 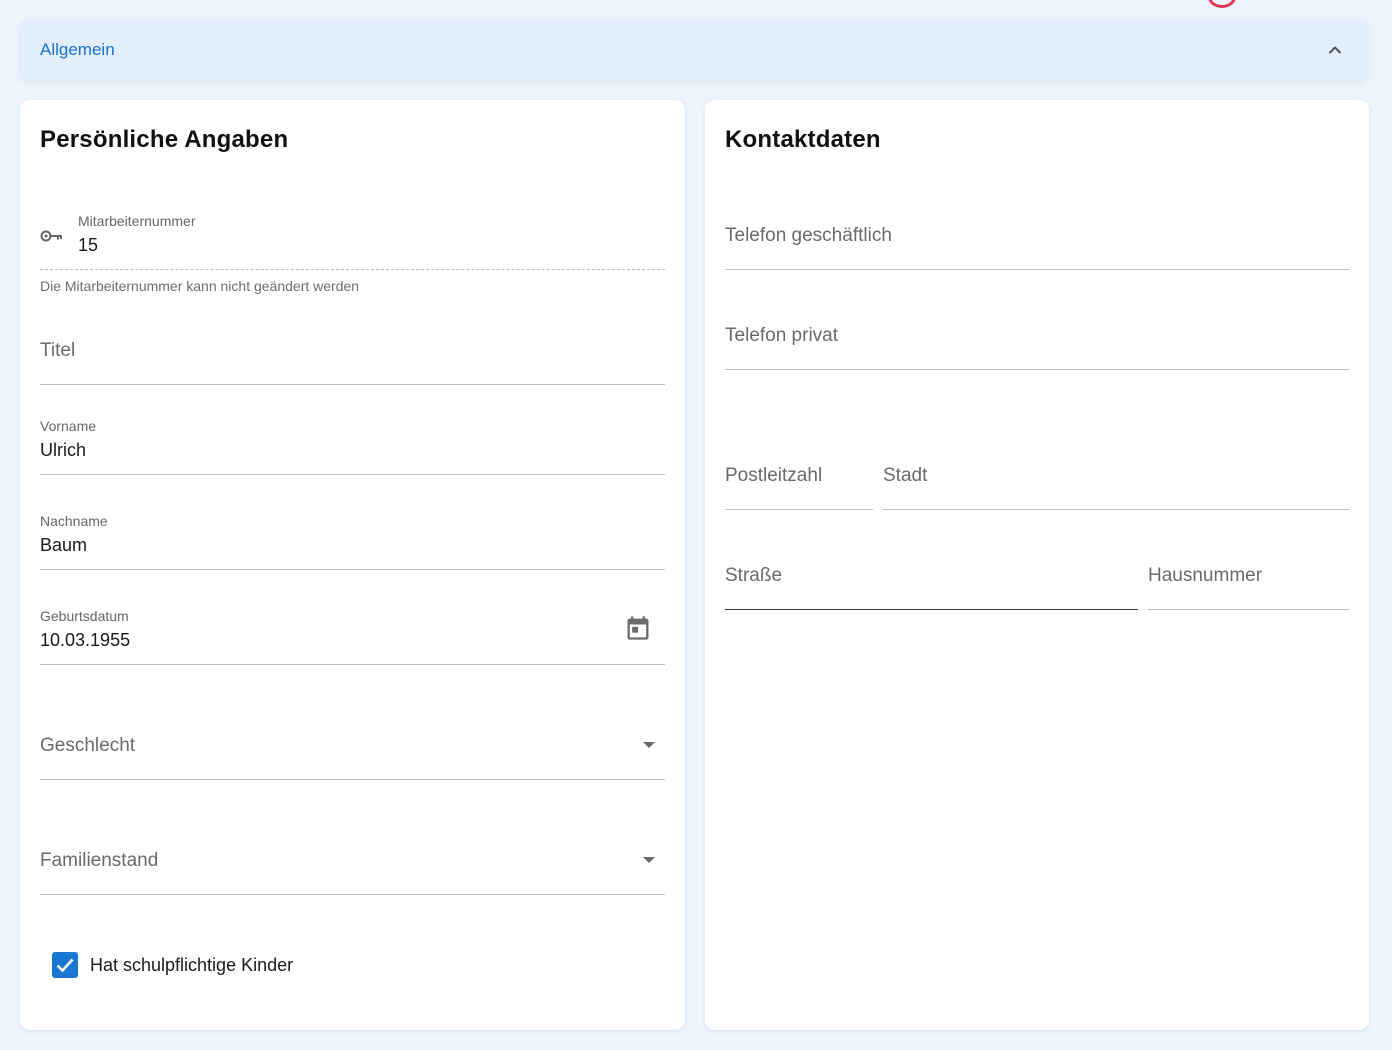 What do you see at coordinates (352, 442) in the screenshot?
I see `first-name-input: Vorname Ulrich` at bounding box center [352, 442].